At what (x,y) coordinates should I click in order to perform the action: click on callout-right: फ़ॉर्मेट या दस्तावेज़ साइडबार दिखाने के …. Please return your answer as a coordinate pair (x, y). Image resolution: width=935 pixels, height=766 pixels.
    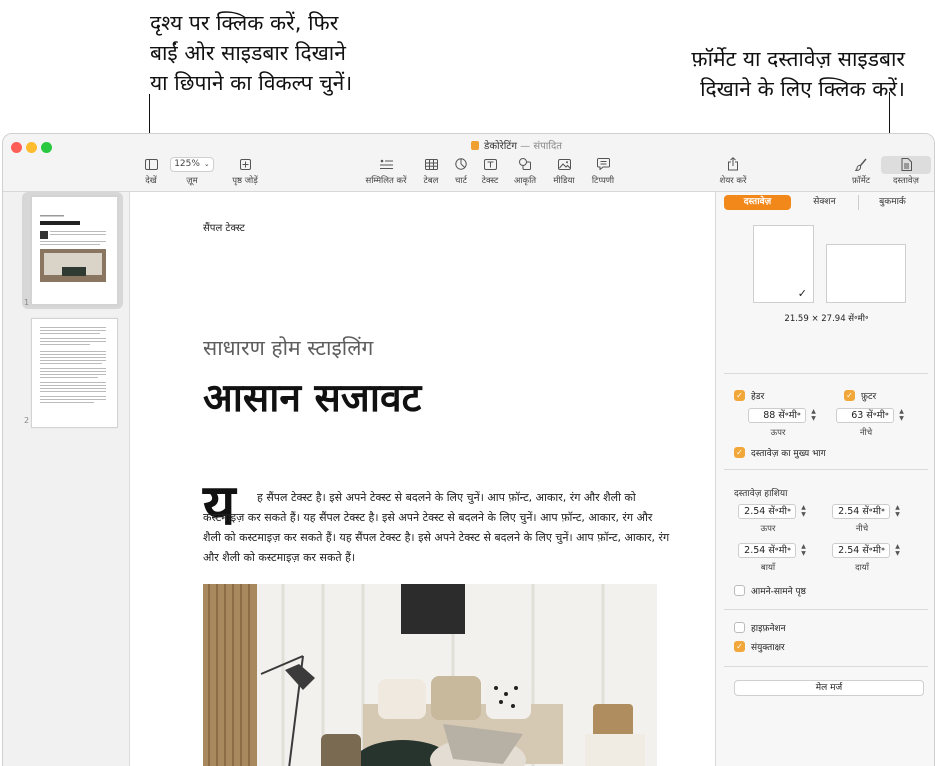
    Looking at the image, I should click on (745, 74).